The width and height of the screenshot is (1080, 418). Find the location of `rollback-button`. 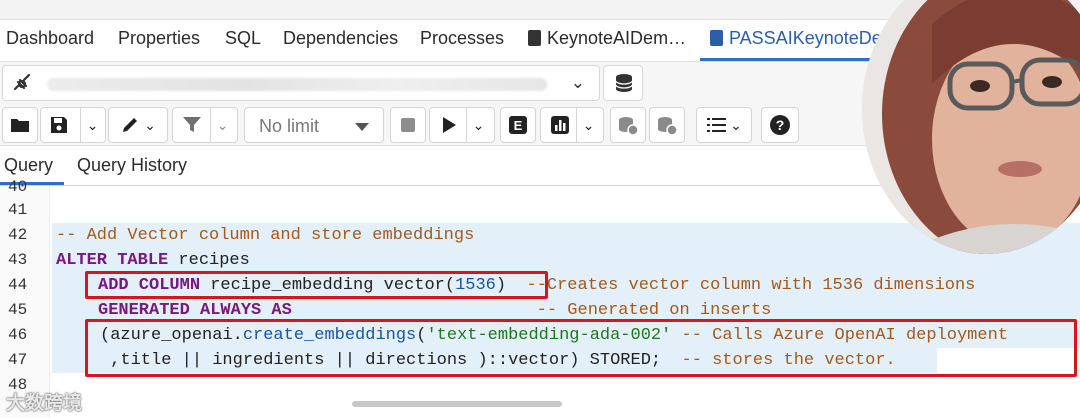

rollback-button is located at coordinates (667, 125).